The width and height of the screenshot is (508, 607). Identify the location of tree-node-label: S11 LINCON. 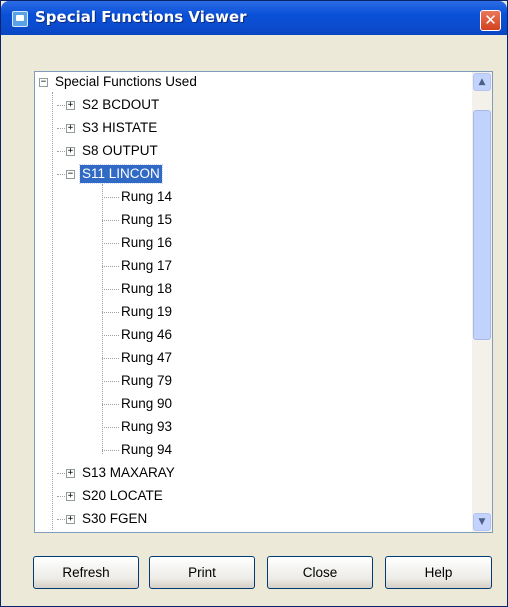
(121, 174).